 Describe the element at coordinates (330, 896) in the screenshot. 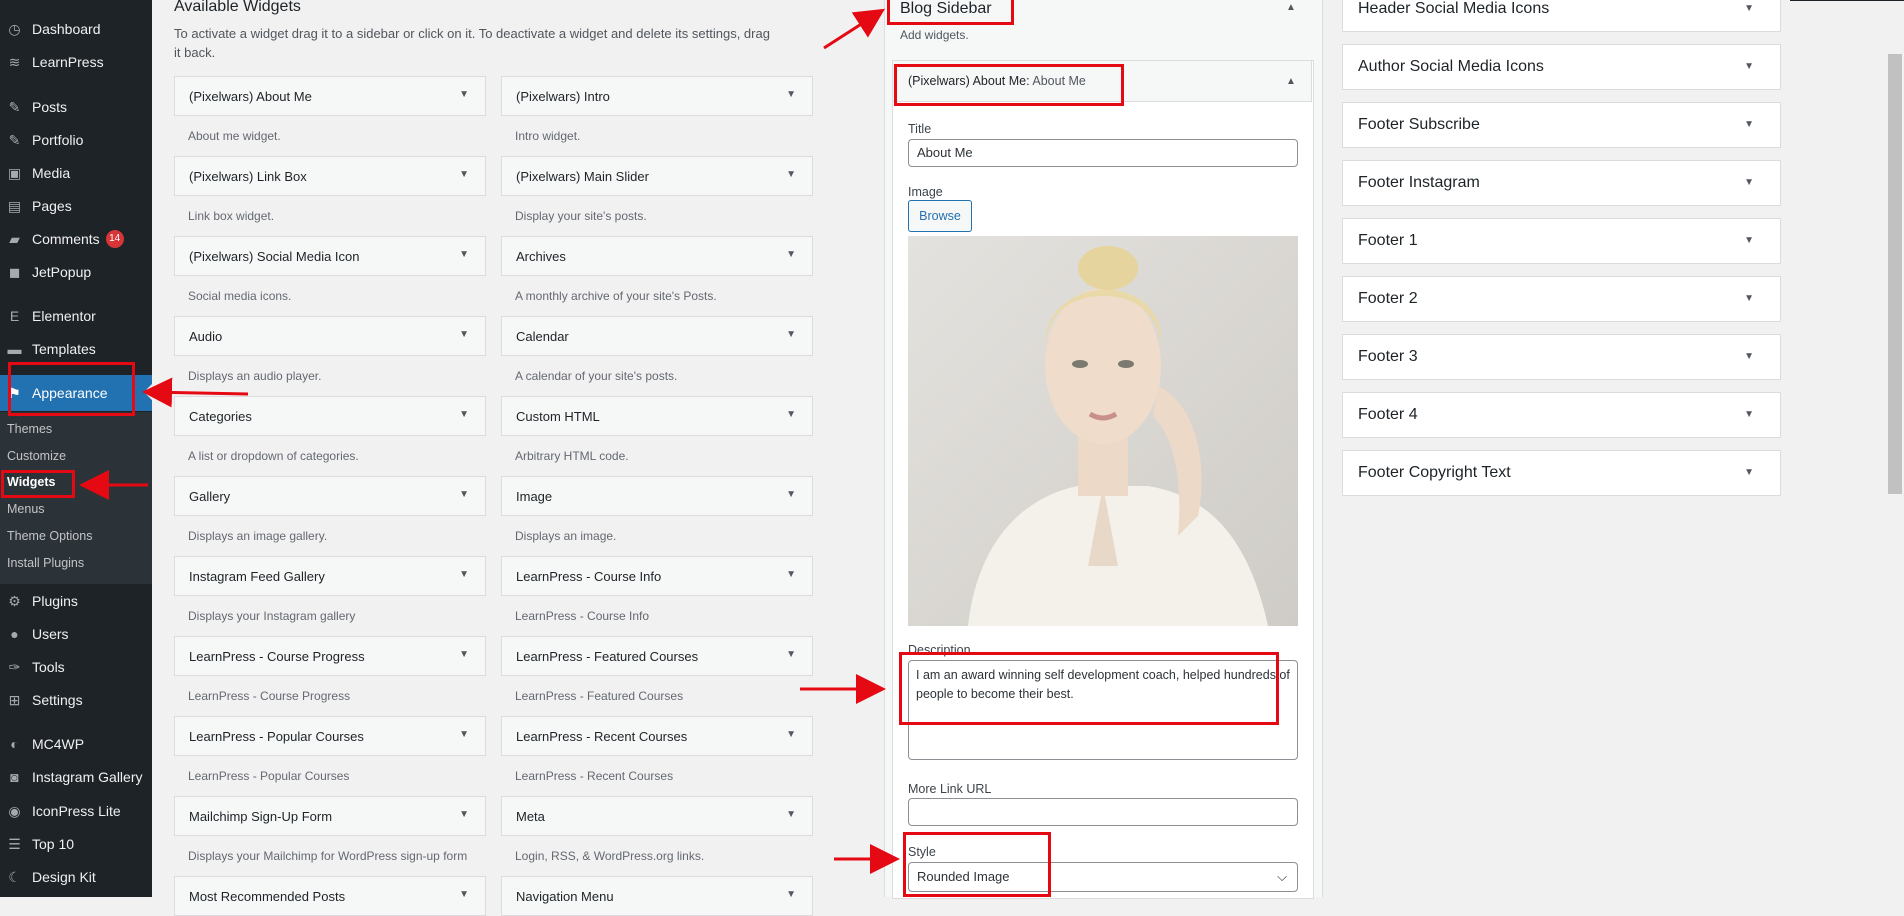

I see `widget-item: Most Recommended Posts ▼` at that location.